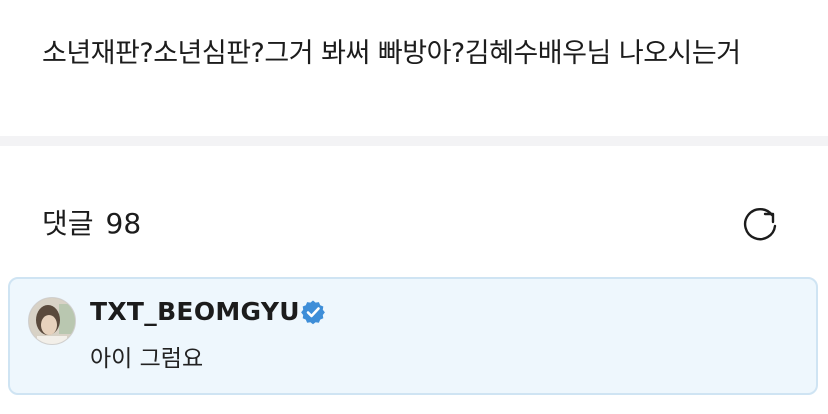  Describe the element at coordinates (391, 53) in the screenshot. I see `post-body: 소년재판?소년심판?그거 봐써 빠방아?김혜수배우님 나오시는거` at that location.